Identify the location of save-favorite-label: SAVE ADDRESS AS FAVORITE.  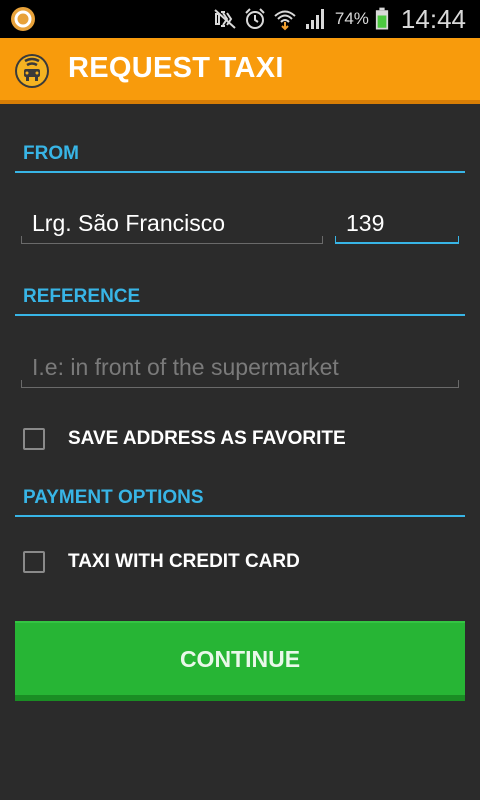
(207, 439).